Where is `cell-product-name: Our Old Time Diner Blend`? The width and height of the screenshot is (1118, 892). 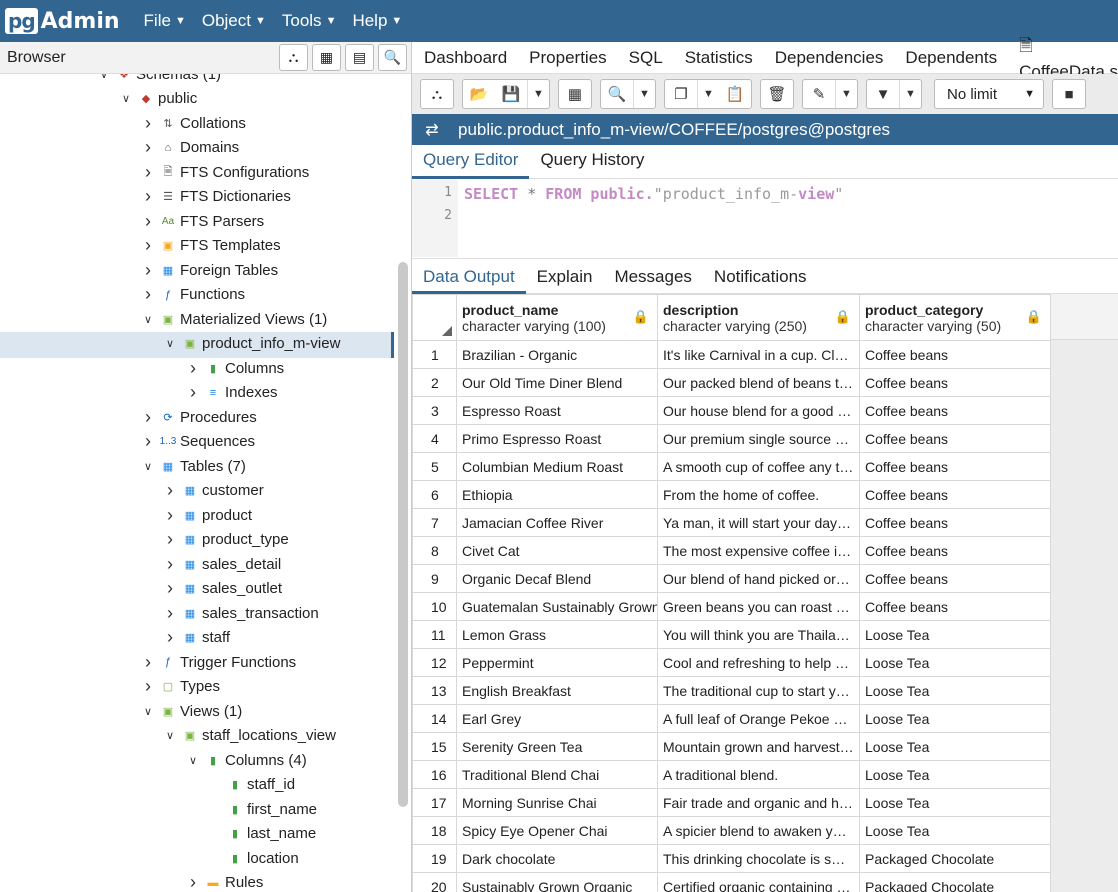 cell-product-name: Our Old Time Diner Blend is located at coordinates (557, 382).